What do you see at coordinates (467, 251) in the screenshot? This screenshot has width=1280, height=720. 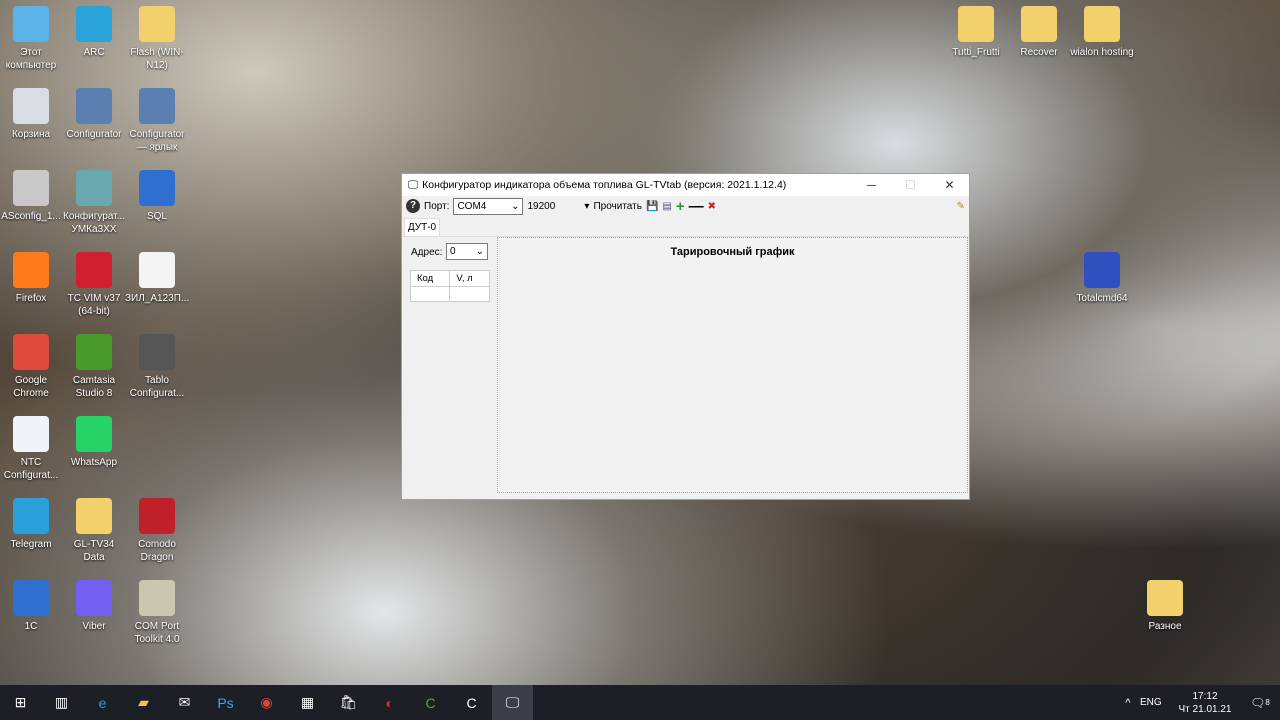 I see `address-select: 0 ⌄` at bounding box center [467, 251].